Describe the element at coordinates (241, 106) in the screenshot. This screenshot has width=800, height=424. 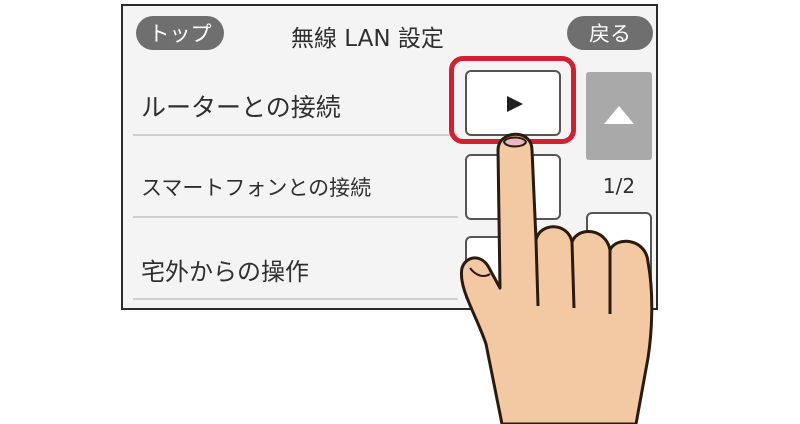
I see `menu-item-router-connection: ルーターとの接続` at that location.